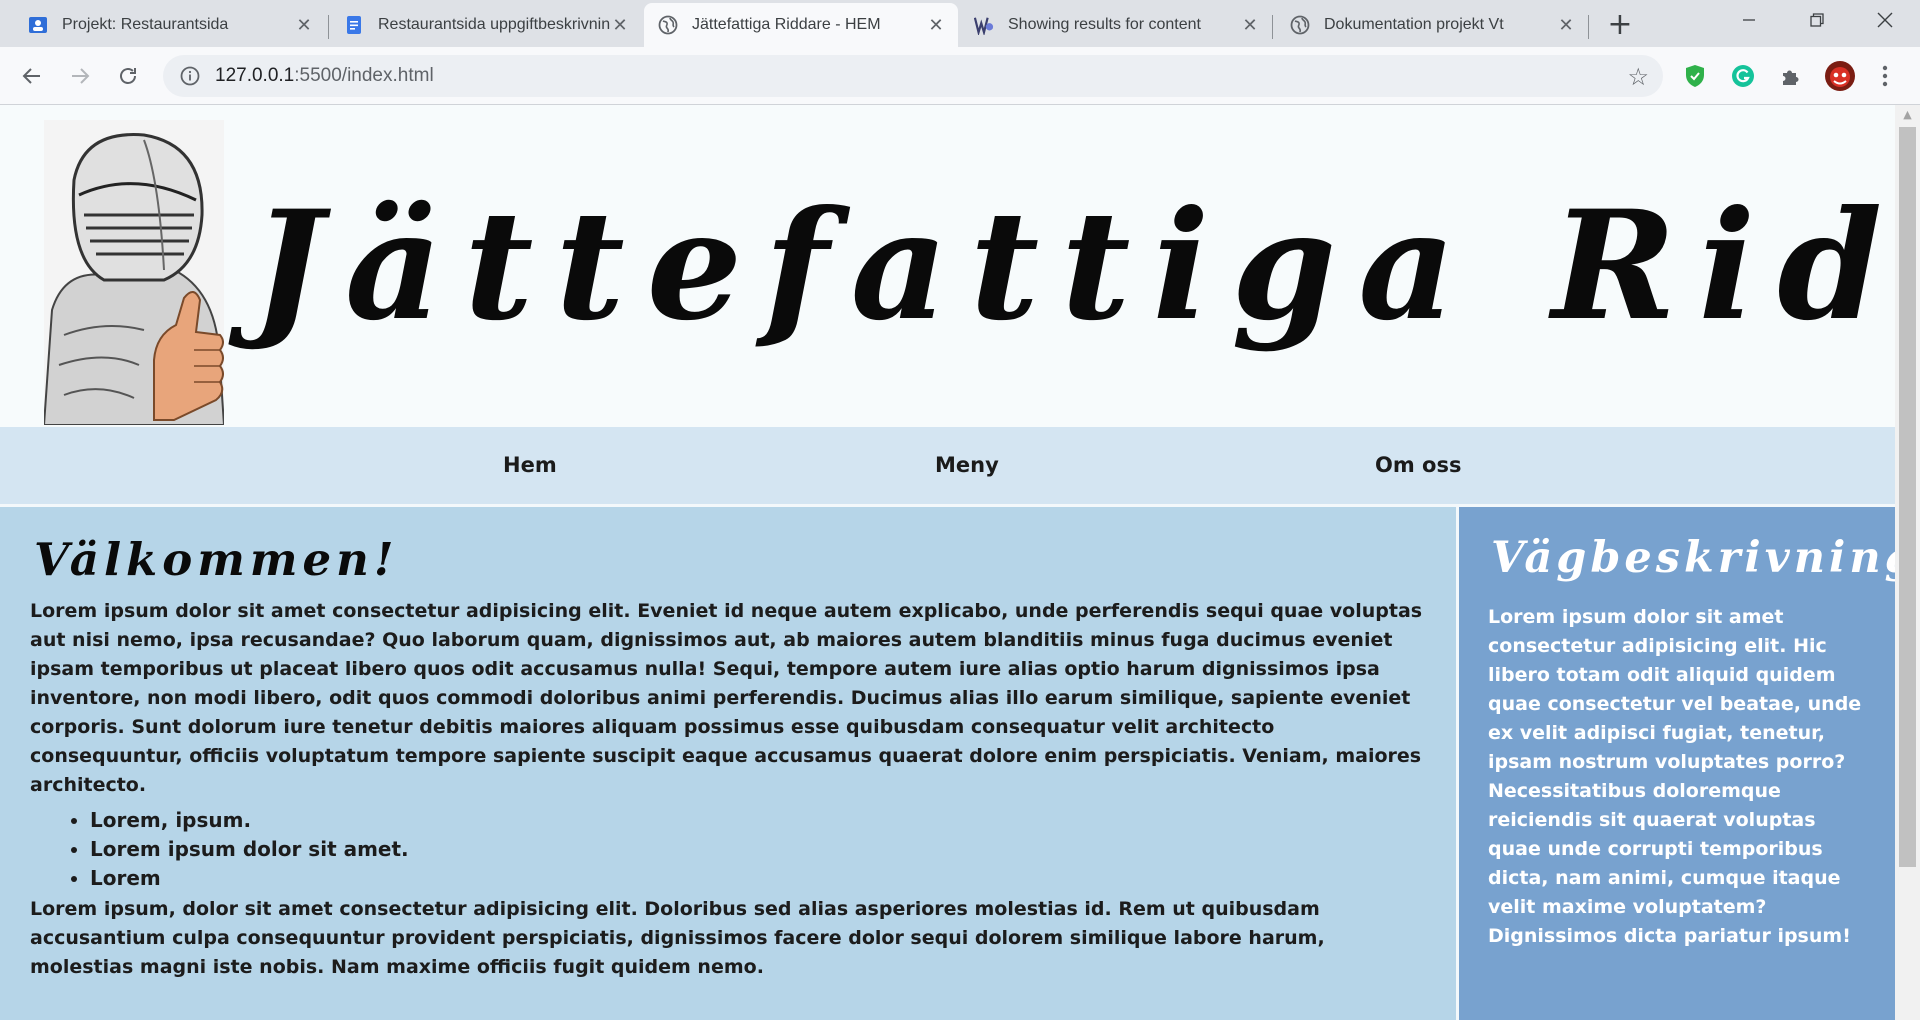 The width and height of the screenshot is (1920, 1020). I want to click on list-item: Lorem, so click(249, 878).